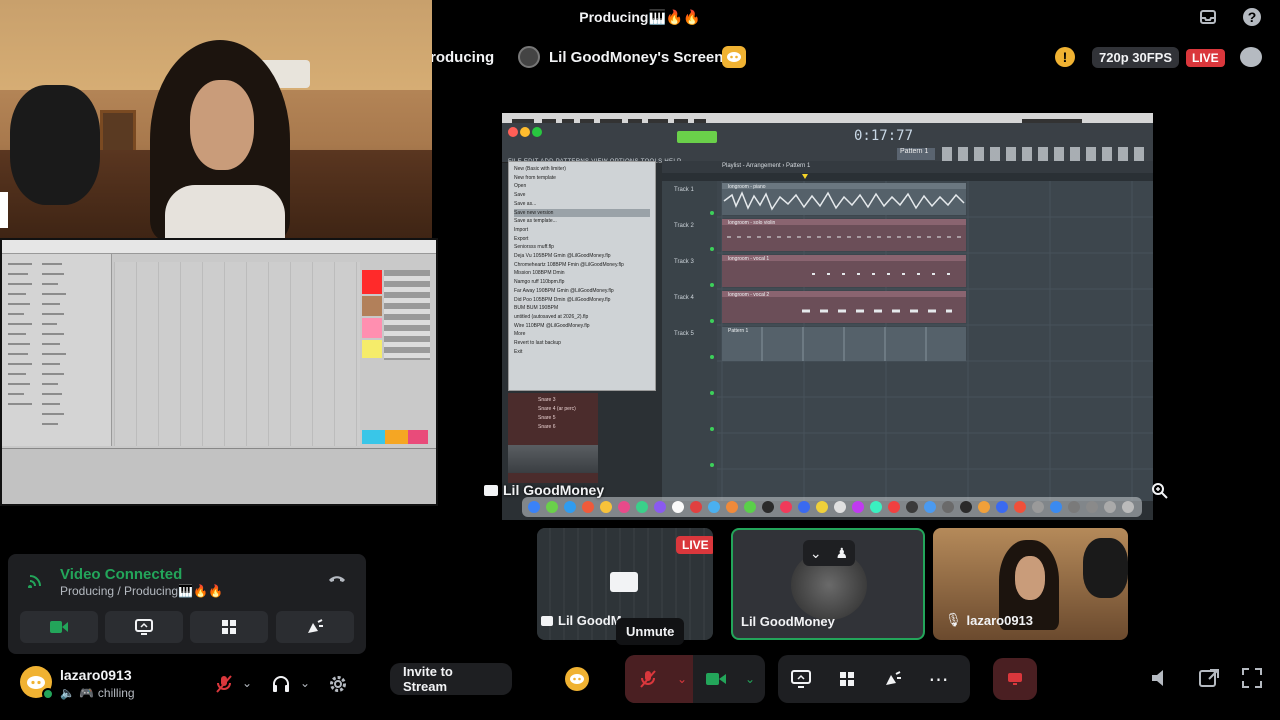 The image size is (1280, 720). What do you see at coordinates (224, 686) in the screenshot?
I see `mute-mic-icon` at bounding box center [224, 686].